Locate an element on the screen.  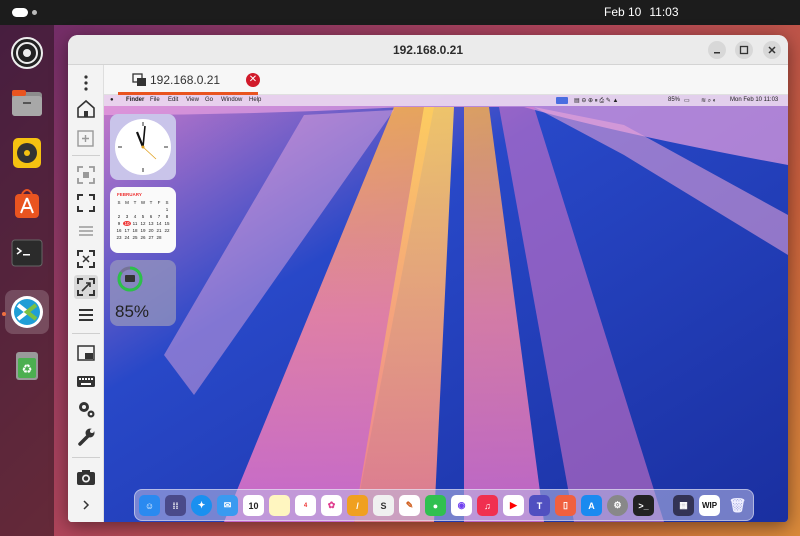
toolbar-expand-button is located at coordinates (86, 505).